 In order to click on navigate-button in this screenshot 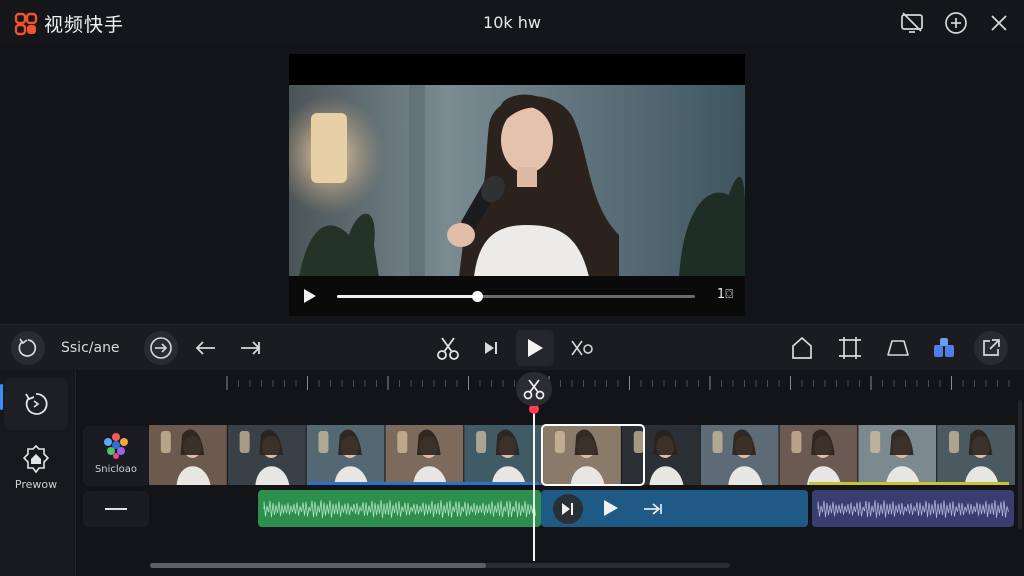, I will do `click(161, 348)`.